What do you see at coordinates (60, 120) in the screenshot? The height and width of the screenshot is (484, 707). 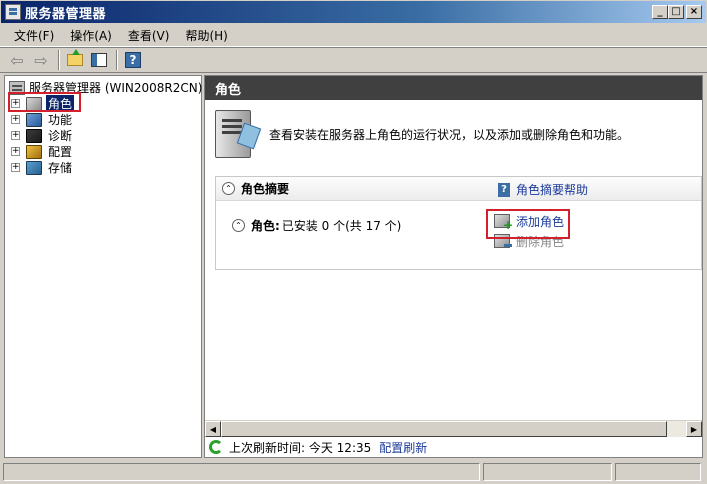 I see `tree-item-label: 功能` at bounding box center [60, 120].